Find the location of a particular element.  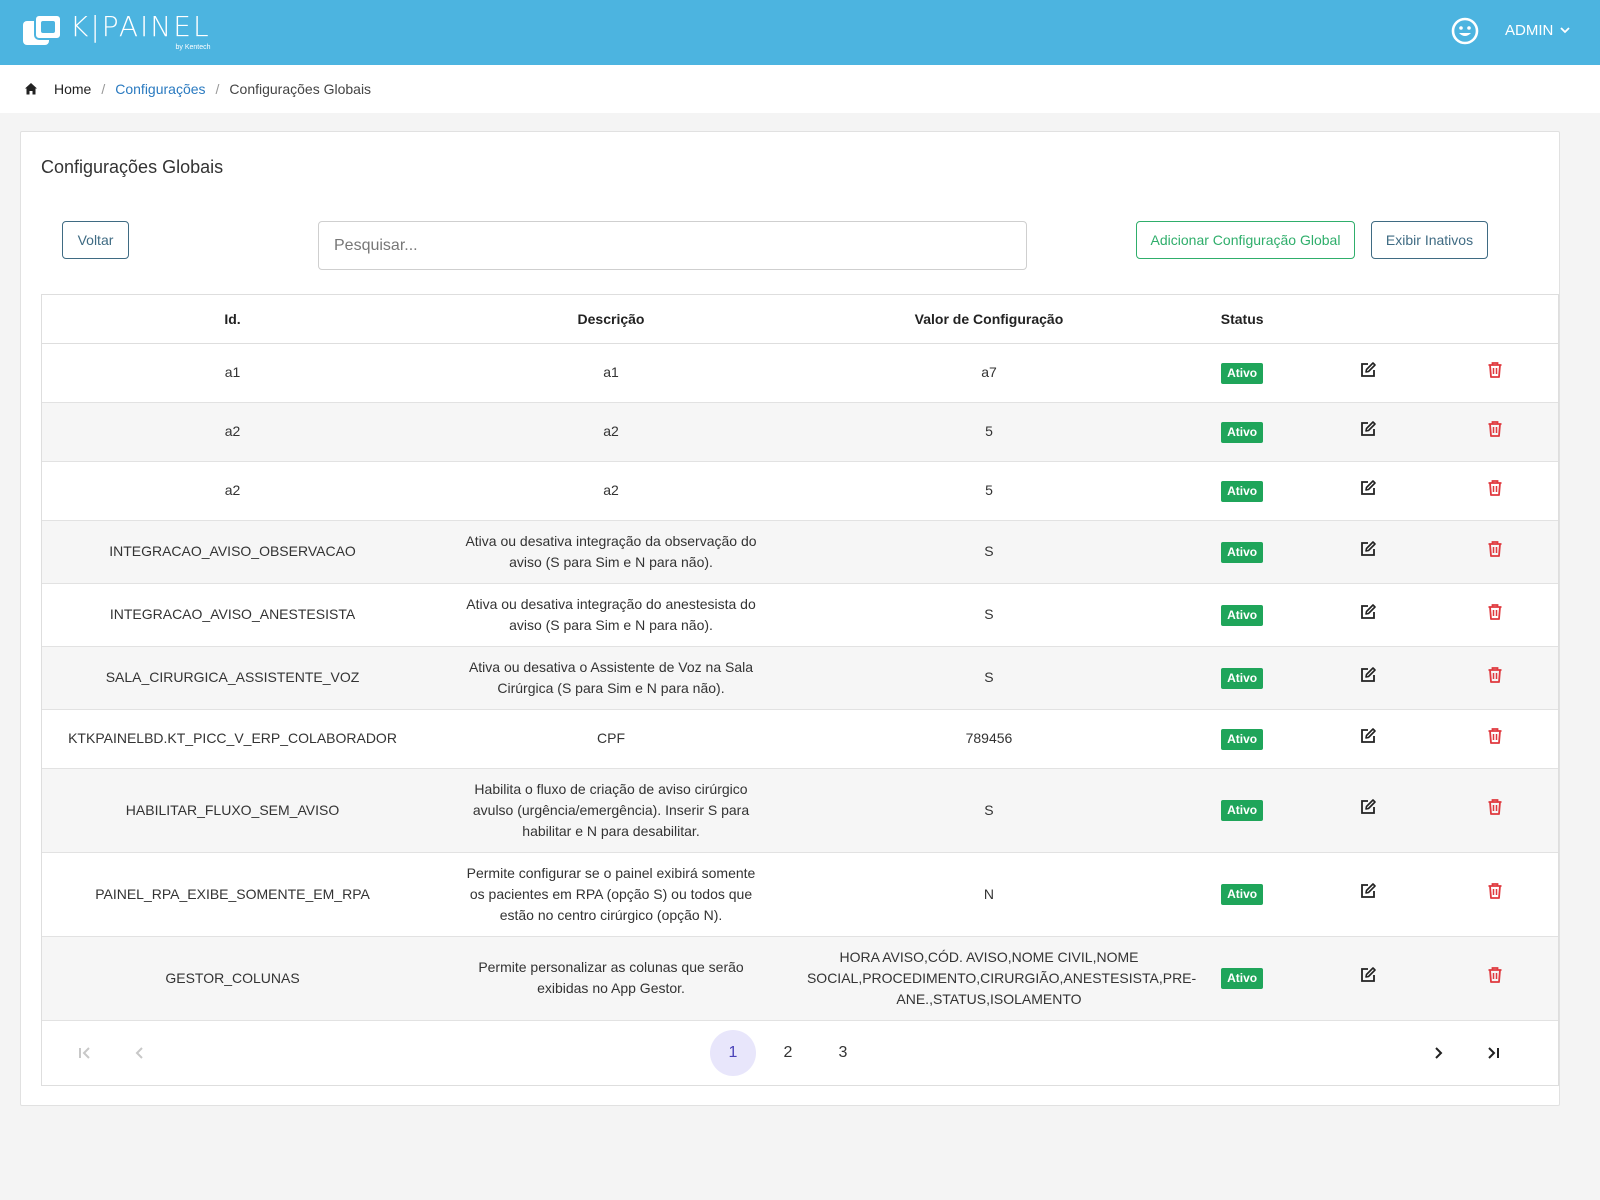

page-button-2: 2 is located at coordinates (788, 1053).